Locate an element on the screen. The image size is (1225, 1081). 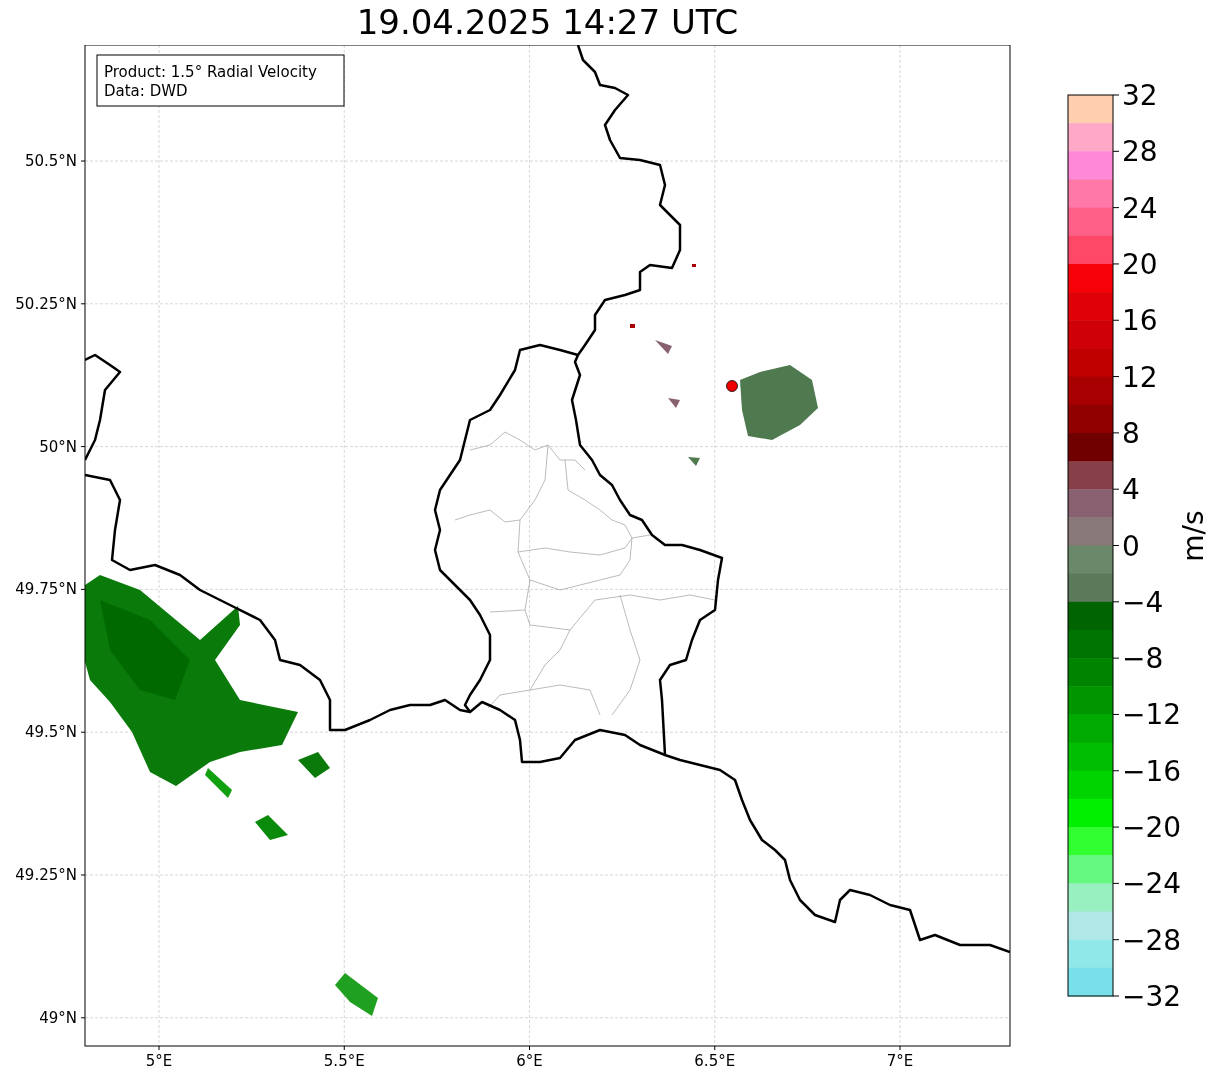
legend-text: Data: DWD is located at coordinates (146, 91).